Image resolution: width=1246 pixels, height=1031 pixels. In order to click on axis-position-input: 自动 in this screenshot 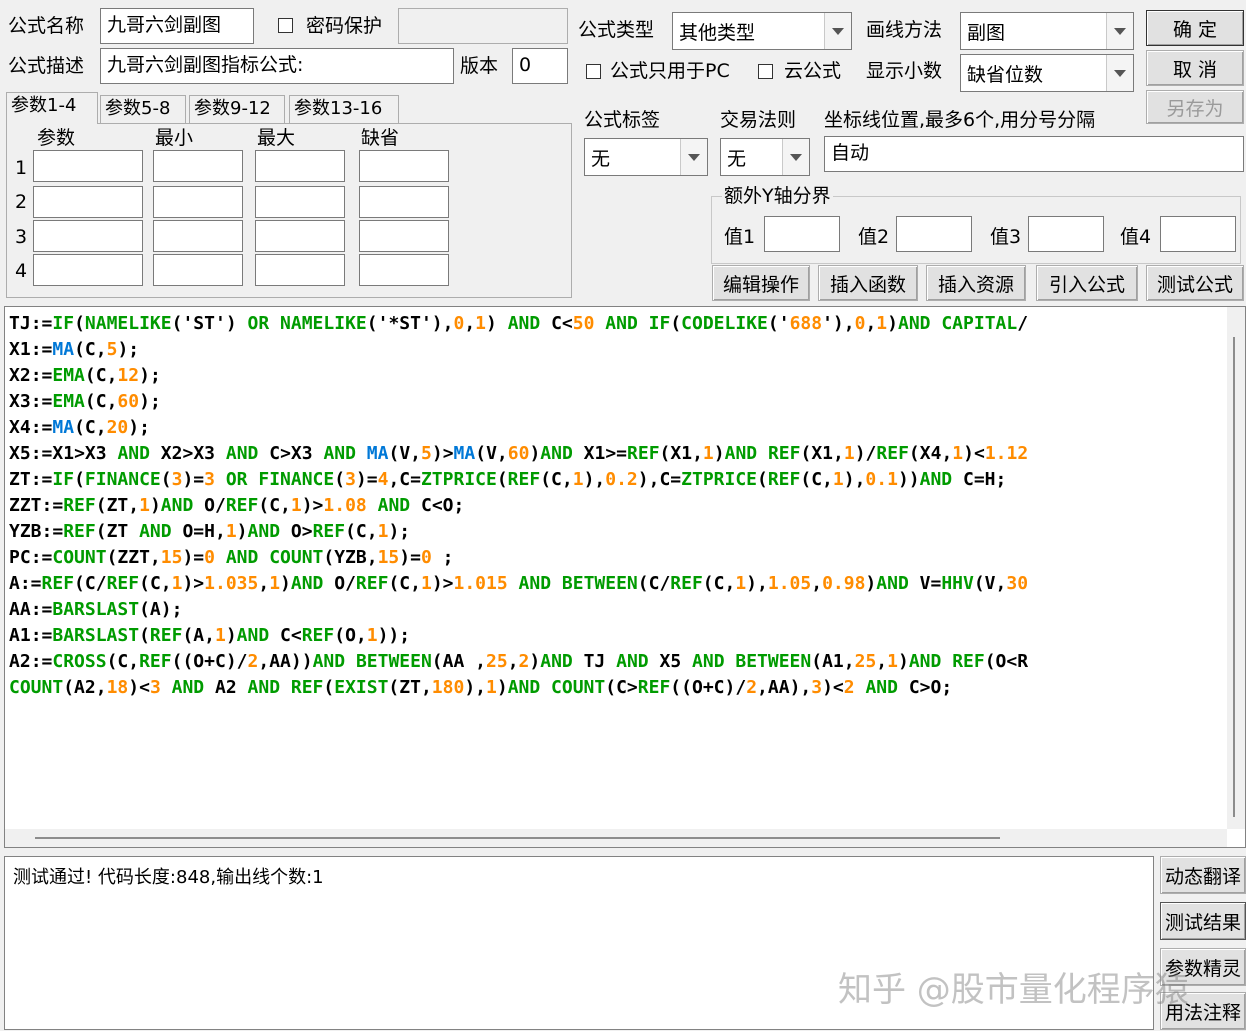, I will do `click(1034, 154)`.